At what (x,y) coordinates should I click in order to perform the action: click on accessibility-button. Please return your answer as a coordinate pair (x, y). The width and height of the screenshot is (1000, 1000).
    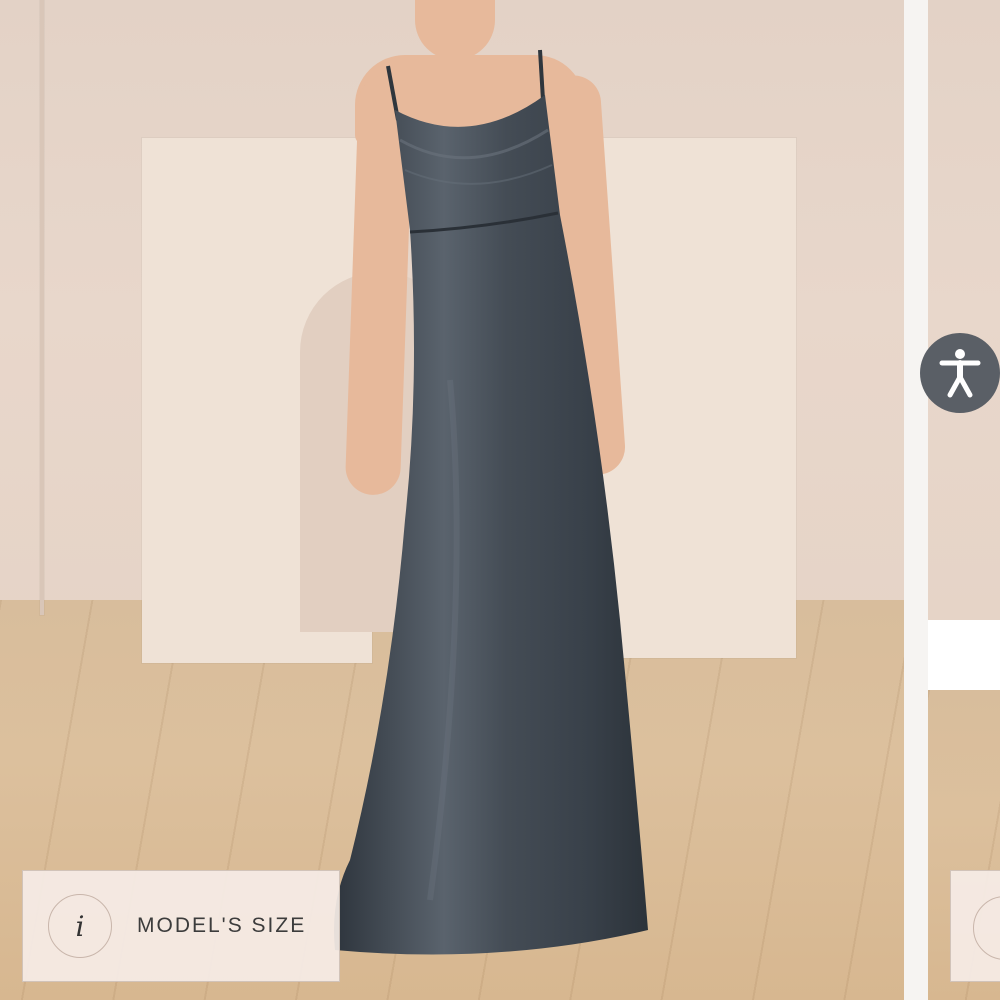
    Looking at the image, I should click on (960, 373).